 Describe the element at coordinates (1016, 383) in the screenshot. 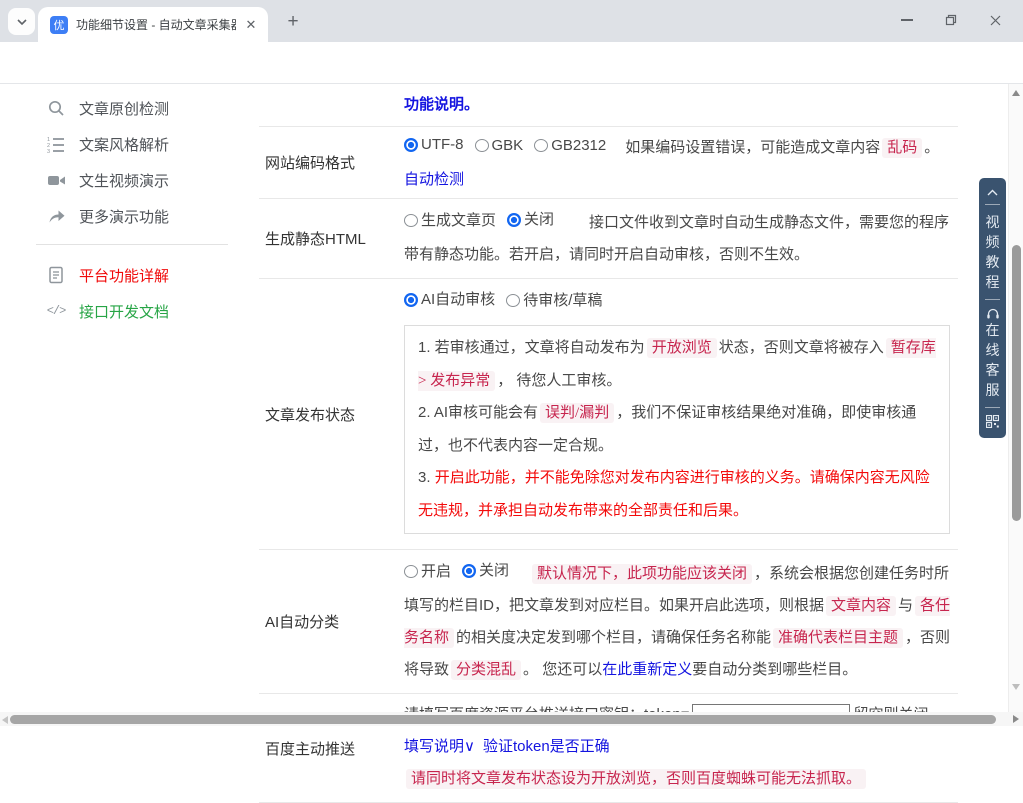

I see `vertical-scrollbar-thumb` at that location.